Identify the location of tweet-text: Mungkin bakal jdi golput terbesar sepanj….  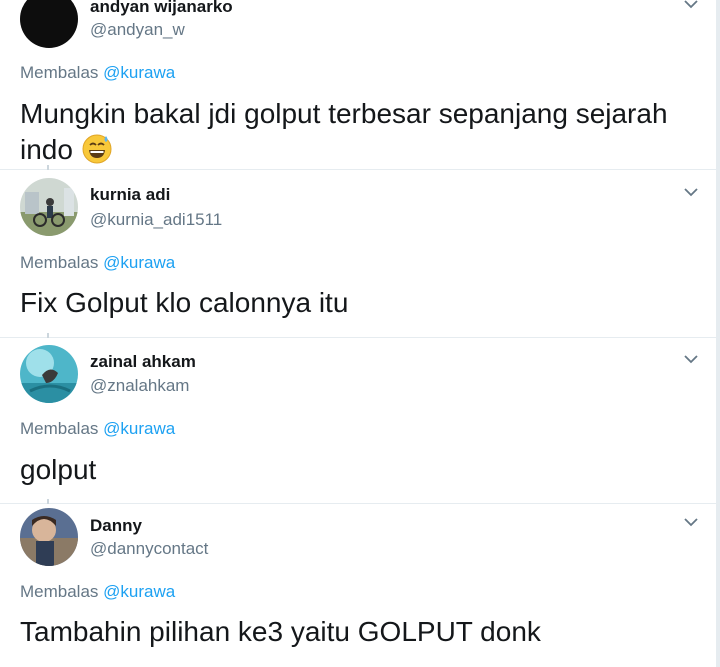
(360, 132).